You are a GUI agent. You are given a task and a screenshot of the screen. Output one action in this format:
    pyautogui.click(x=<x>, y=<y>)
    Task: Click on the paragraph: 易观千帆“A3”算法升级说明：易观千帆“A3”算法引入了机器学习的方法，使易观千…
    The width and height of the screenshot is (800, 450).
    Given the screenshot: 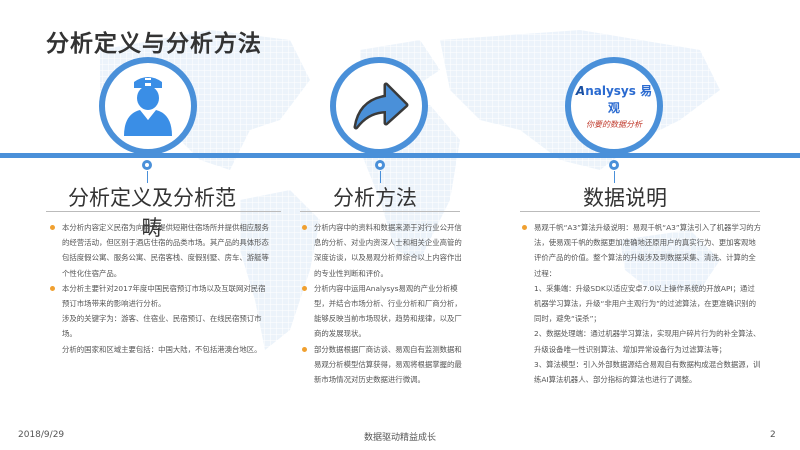 What is the action you would take?
    pyautogui.click(x=642, y=250)
    